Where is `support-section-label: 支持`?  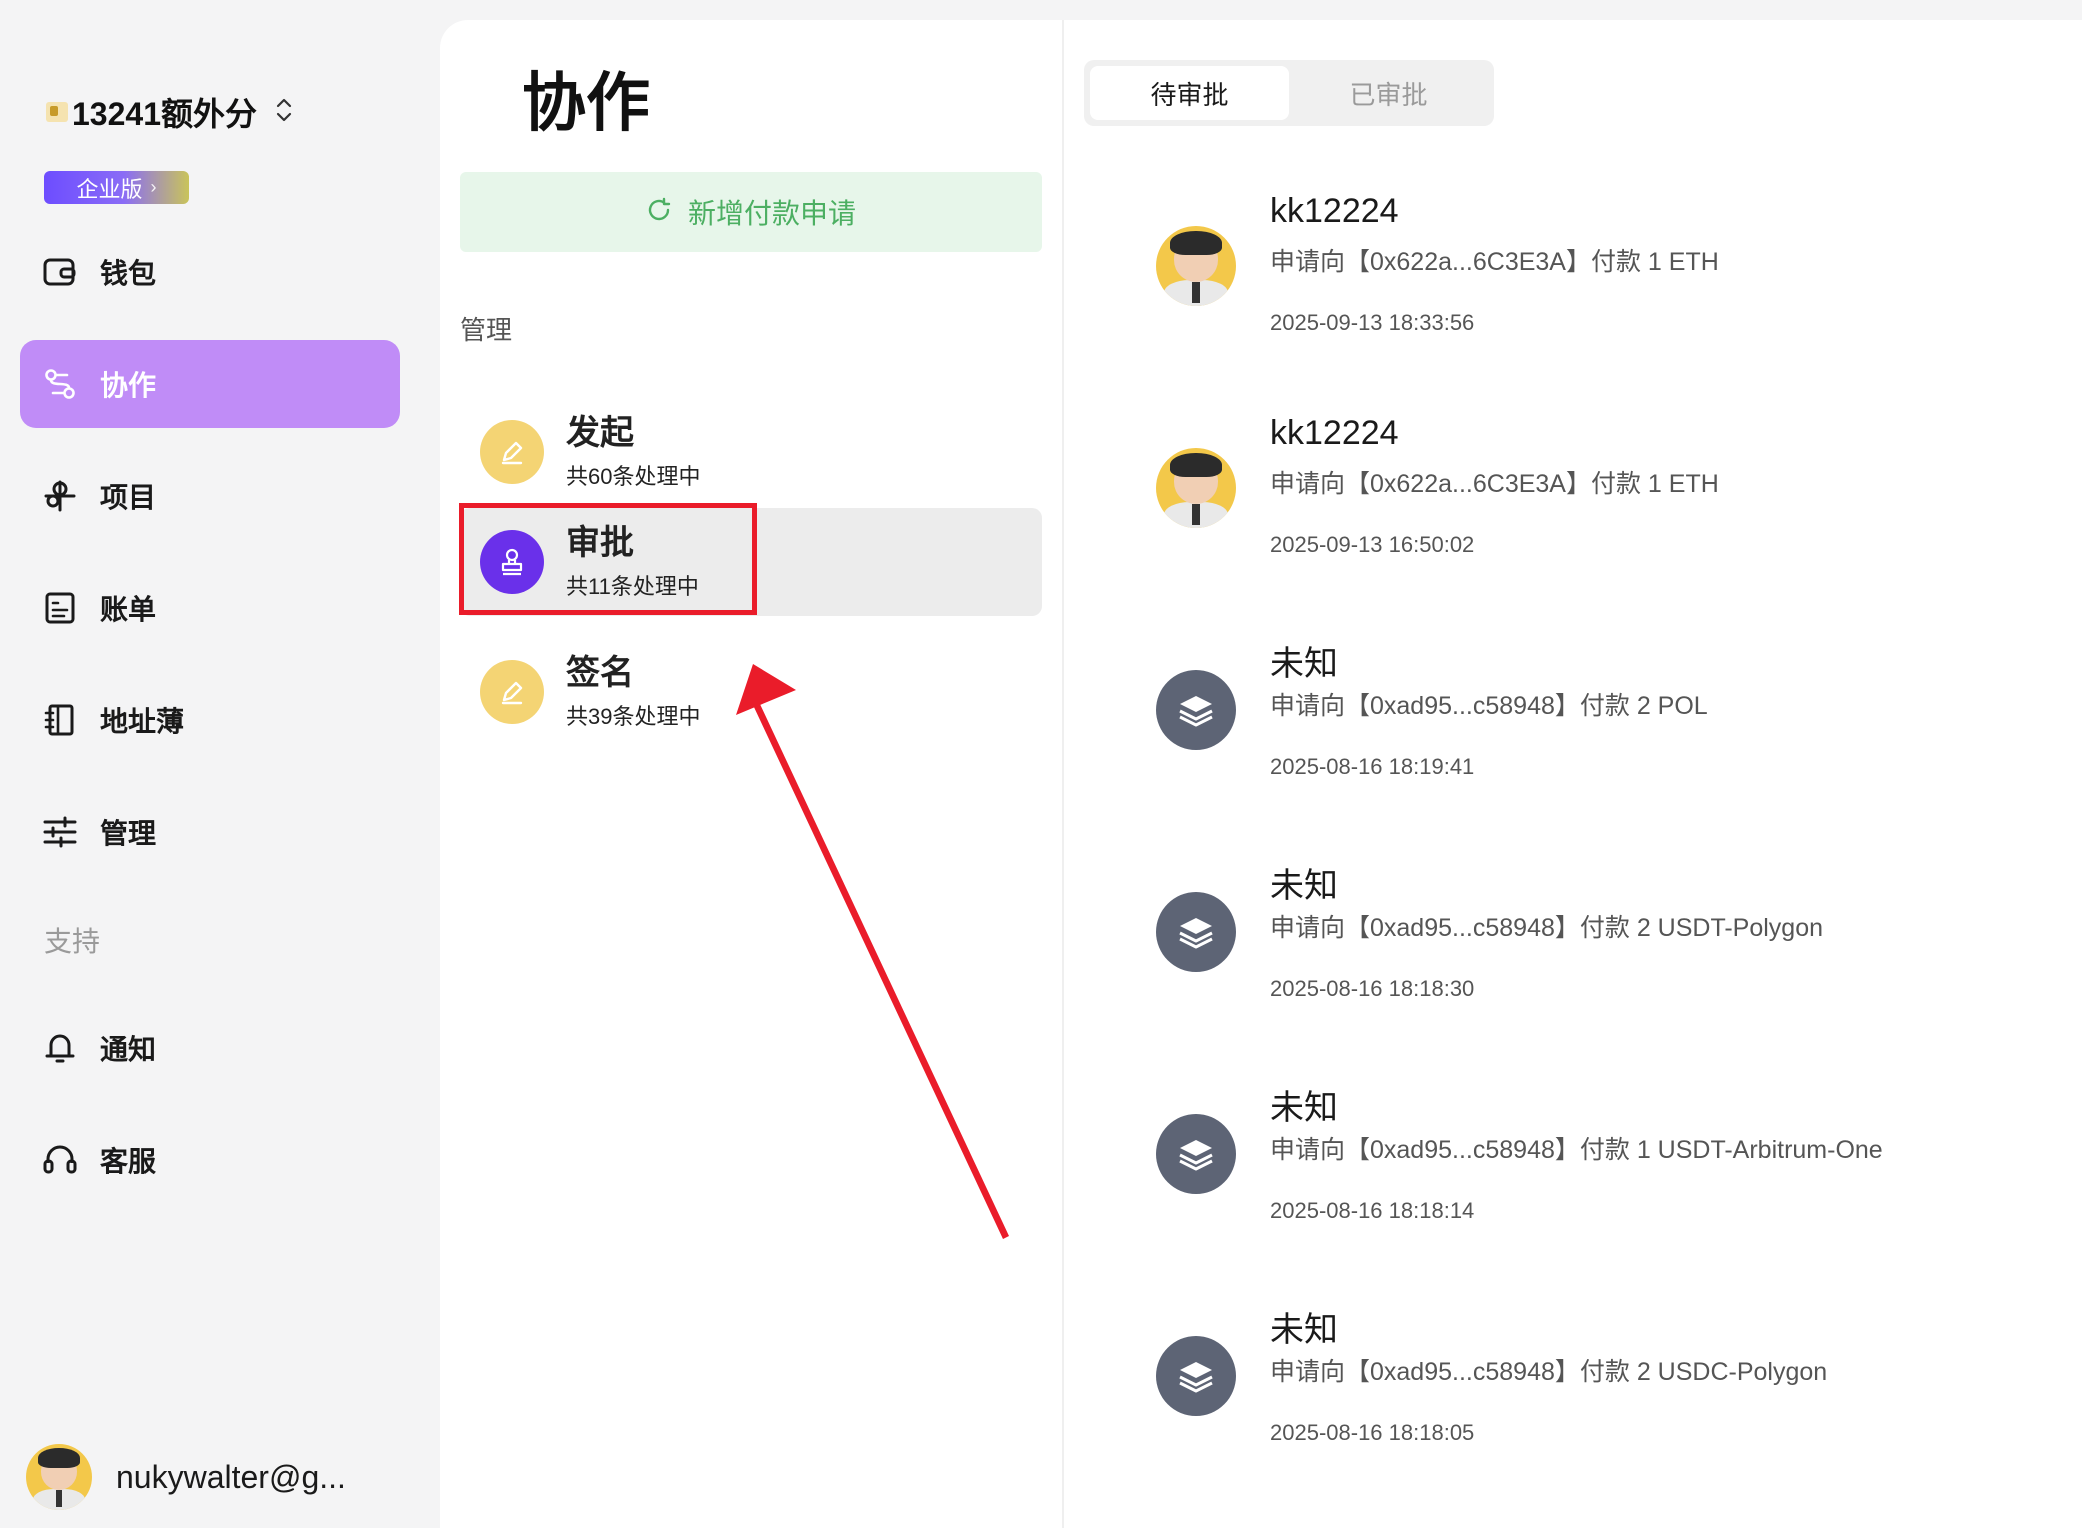
support-section-label: 支持 is located at coordinates (72, 941).